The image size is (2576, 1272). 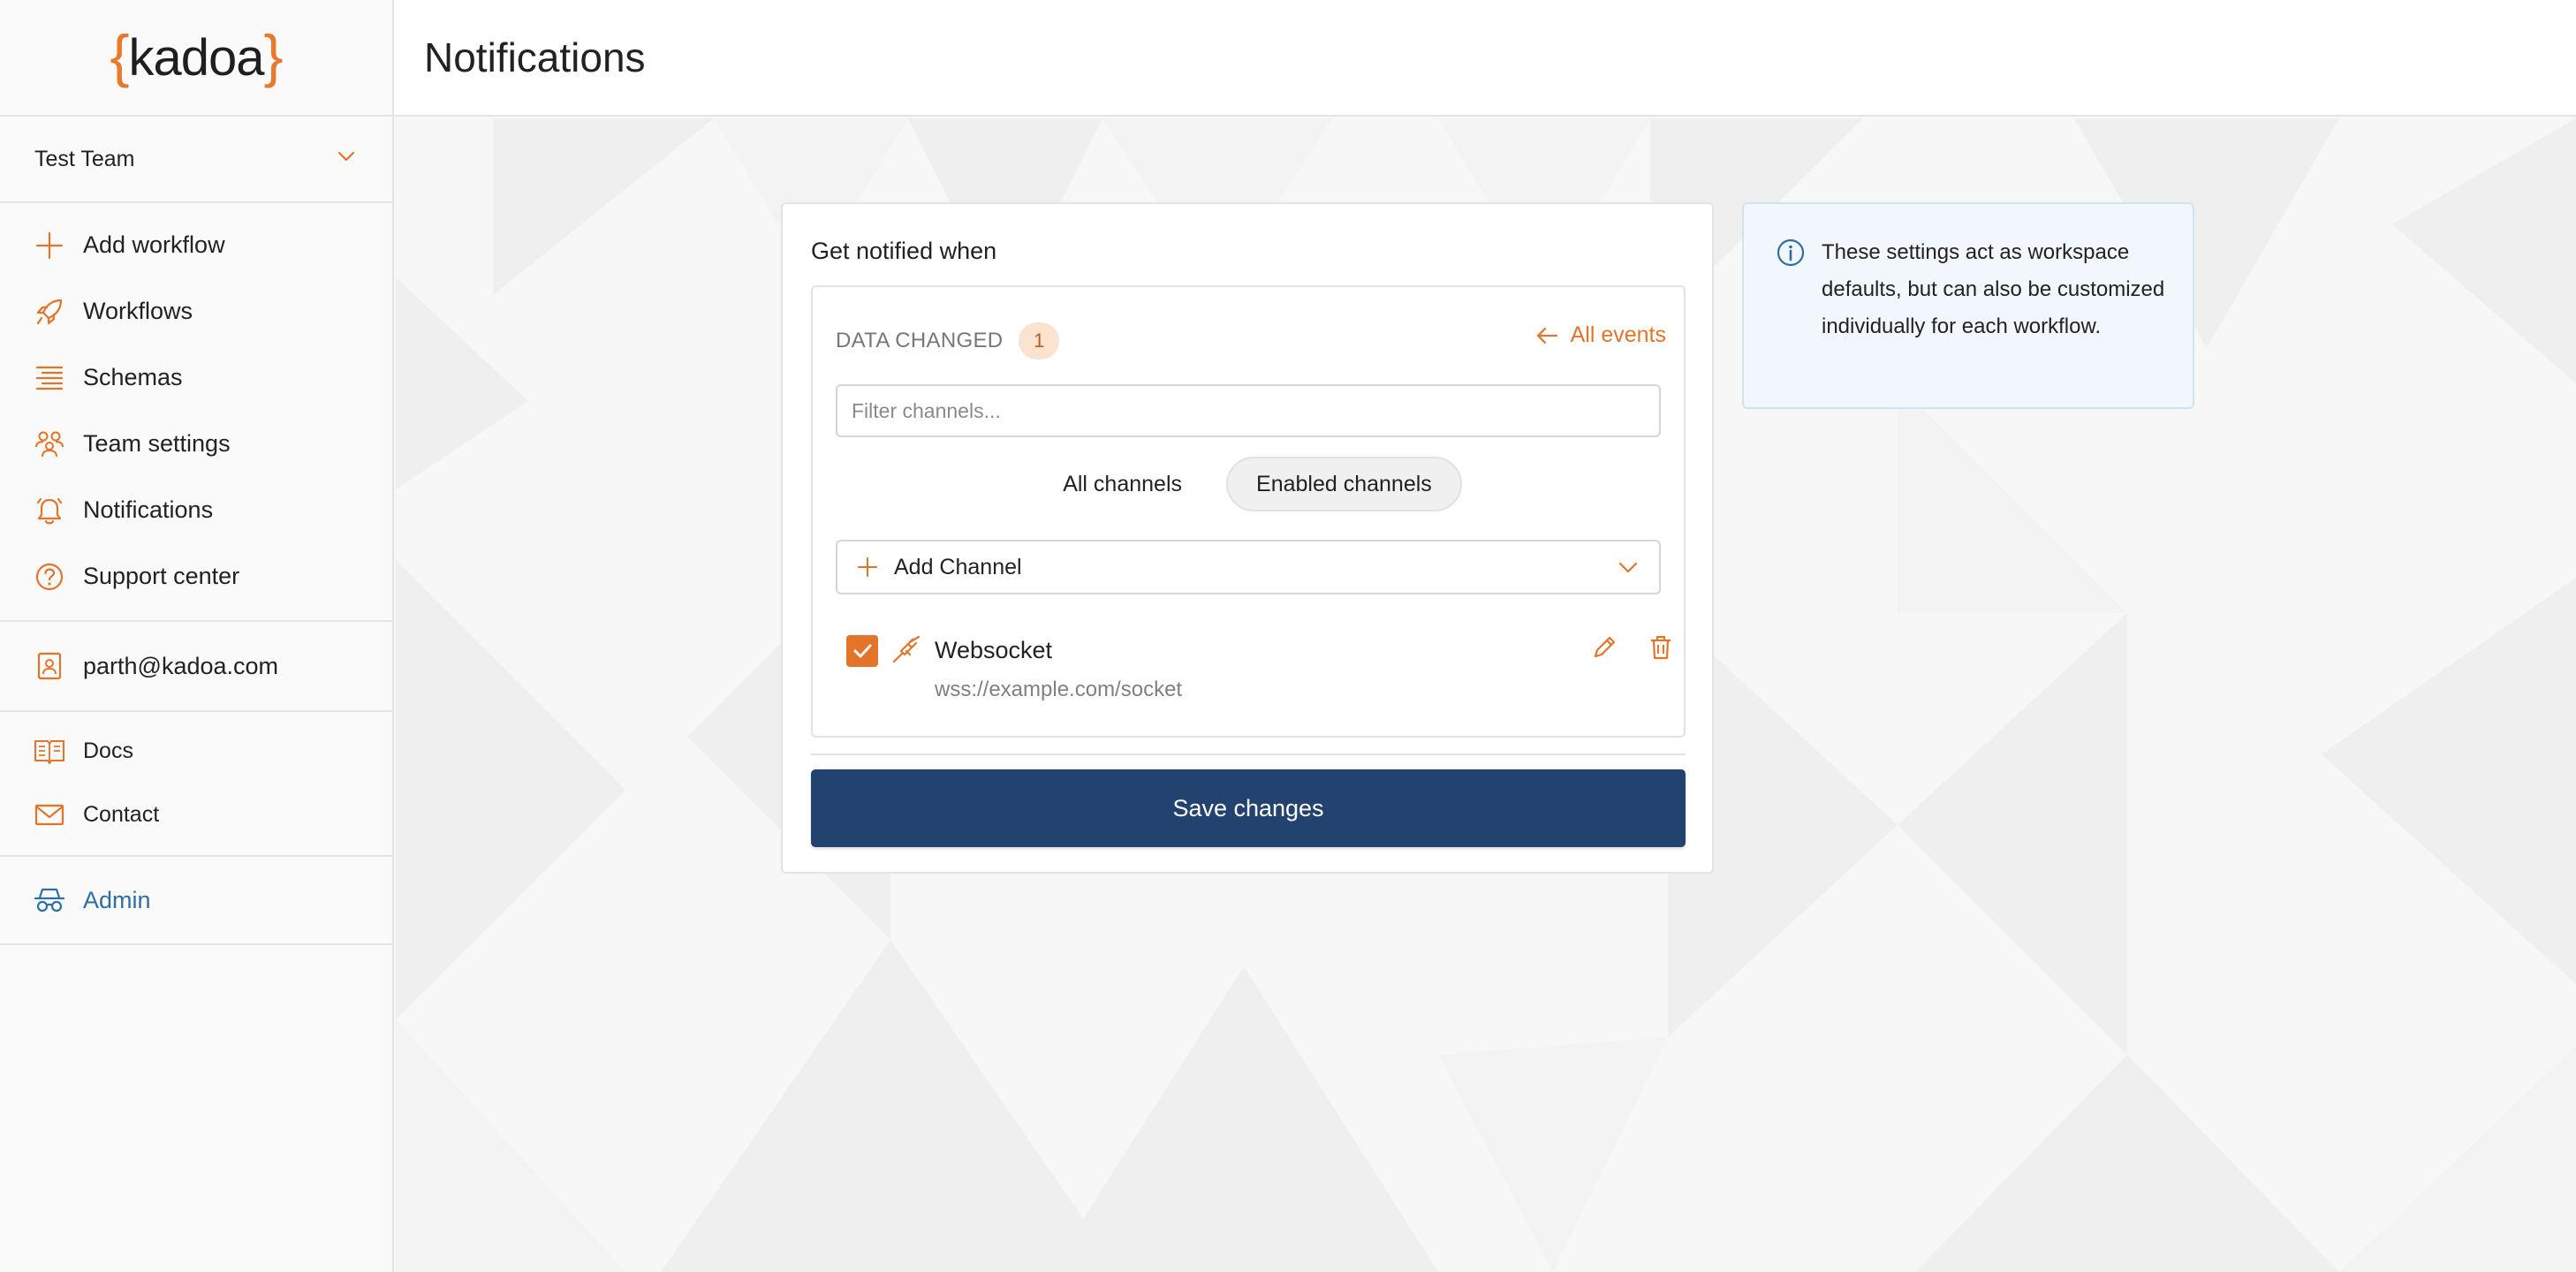 What do you see at coordinates (50, 666) in the screenshot?
I see `contact-card-icon` at bounding box center [50, 666].